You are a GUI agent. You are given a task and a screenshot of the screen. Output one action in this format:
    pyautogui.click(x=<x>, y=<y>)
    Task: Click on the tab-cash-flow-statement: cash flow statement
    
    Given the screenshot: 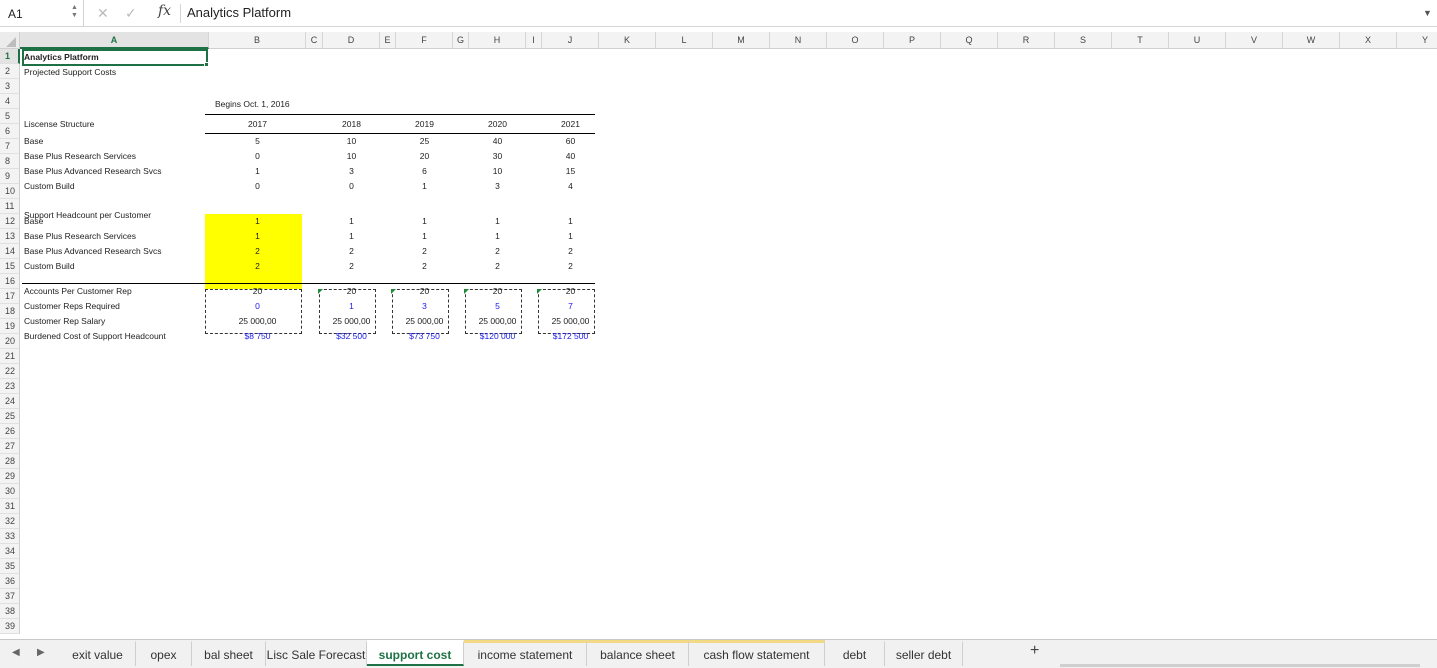 What is the action you would take?
    pyautogui.click(x=757, y=653)
    